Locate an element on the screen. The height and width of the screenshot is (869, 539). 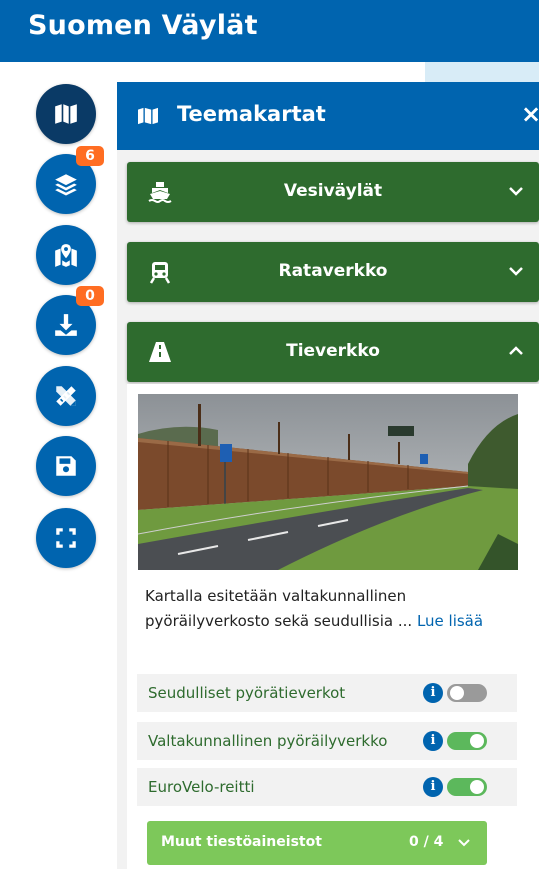
accordion-label: Tieverkko is located at coordinates (333, 351).